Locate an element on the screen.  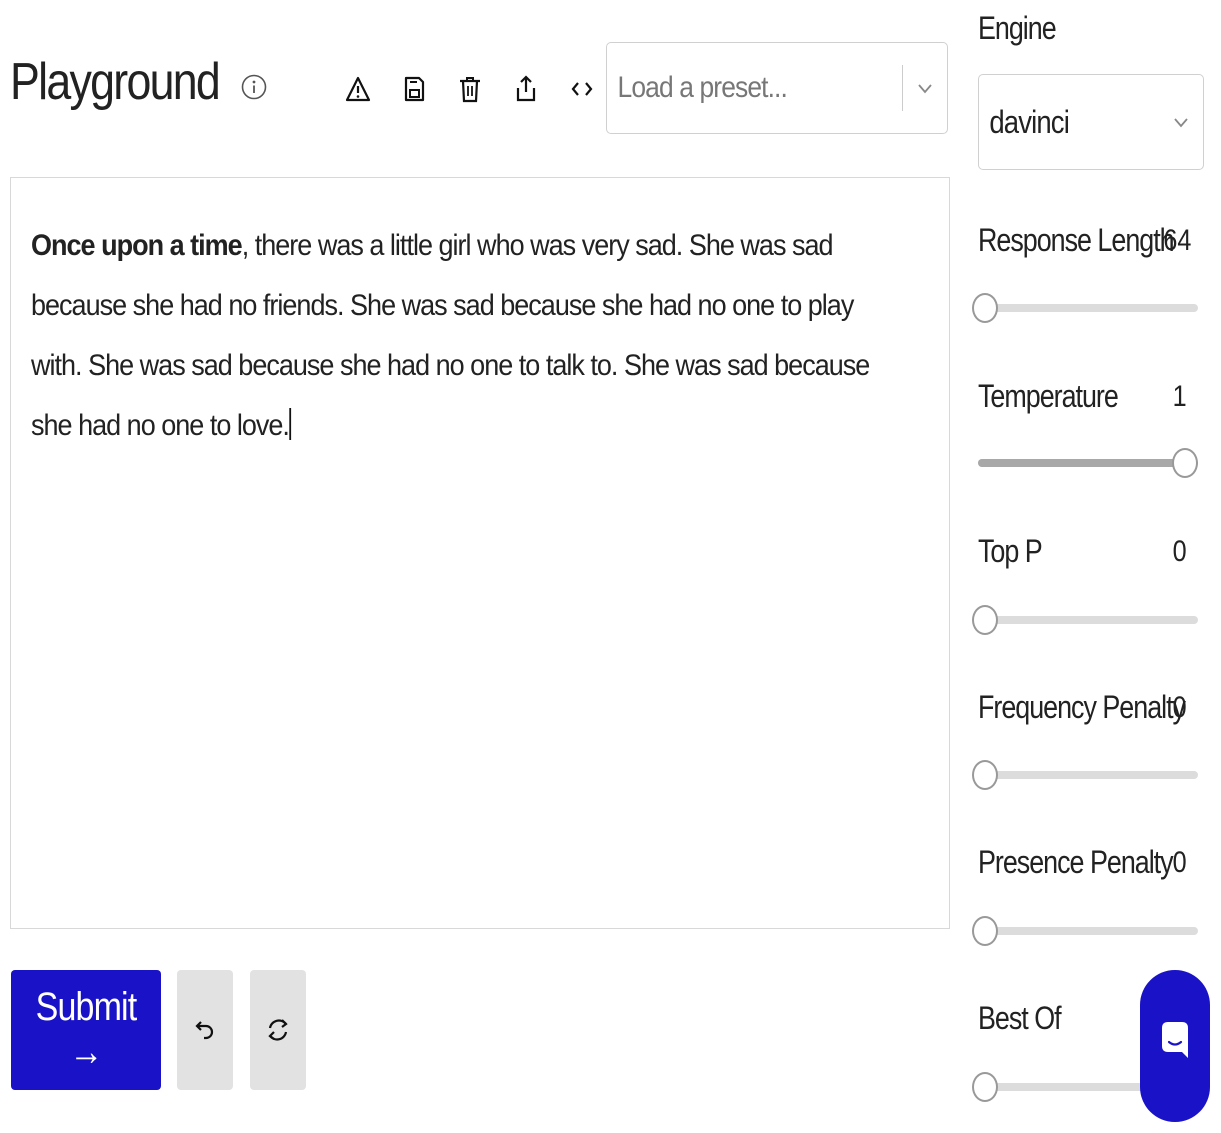
param-label-temperature: Temperature is located at coordinates (1048, 396).